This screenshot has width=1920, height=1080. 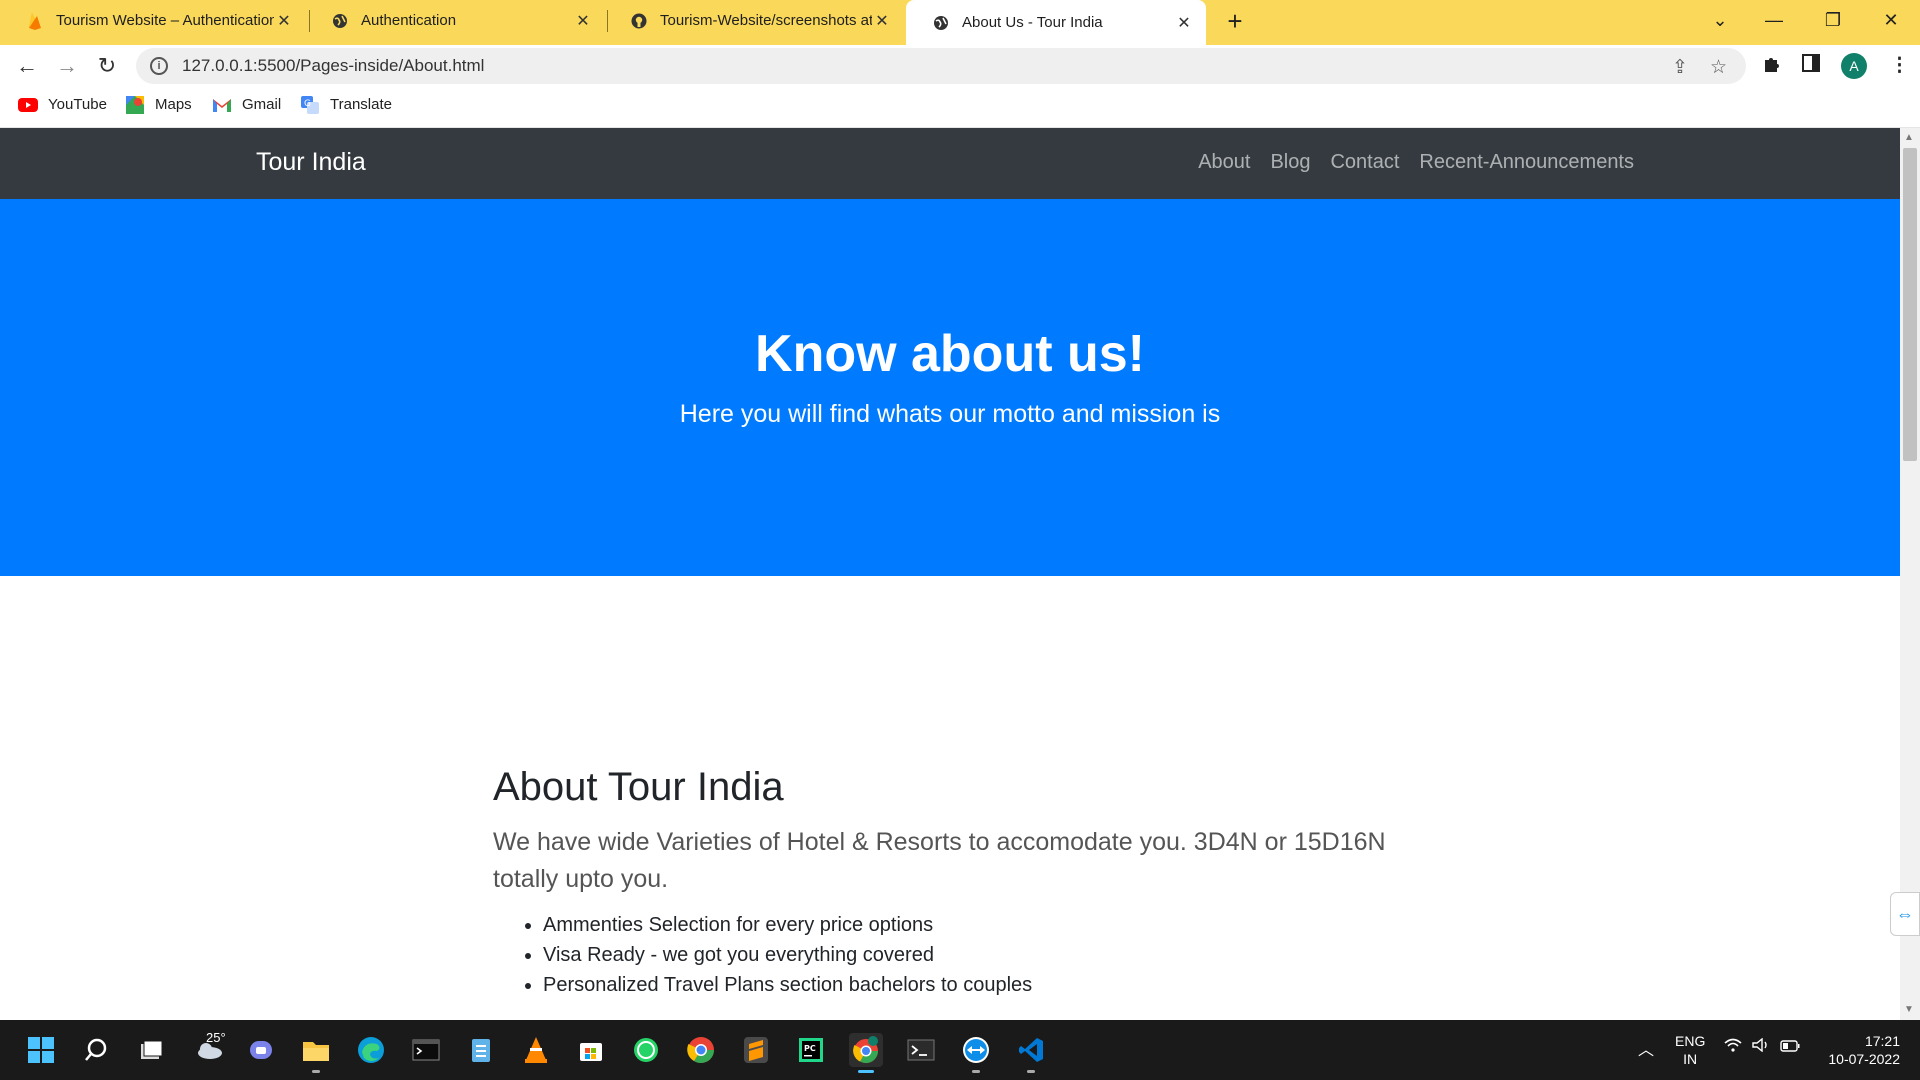 I want to click on language-code: ENG, so click(x=1690, y=1041).